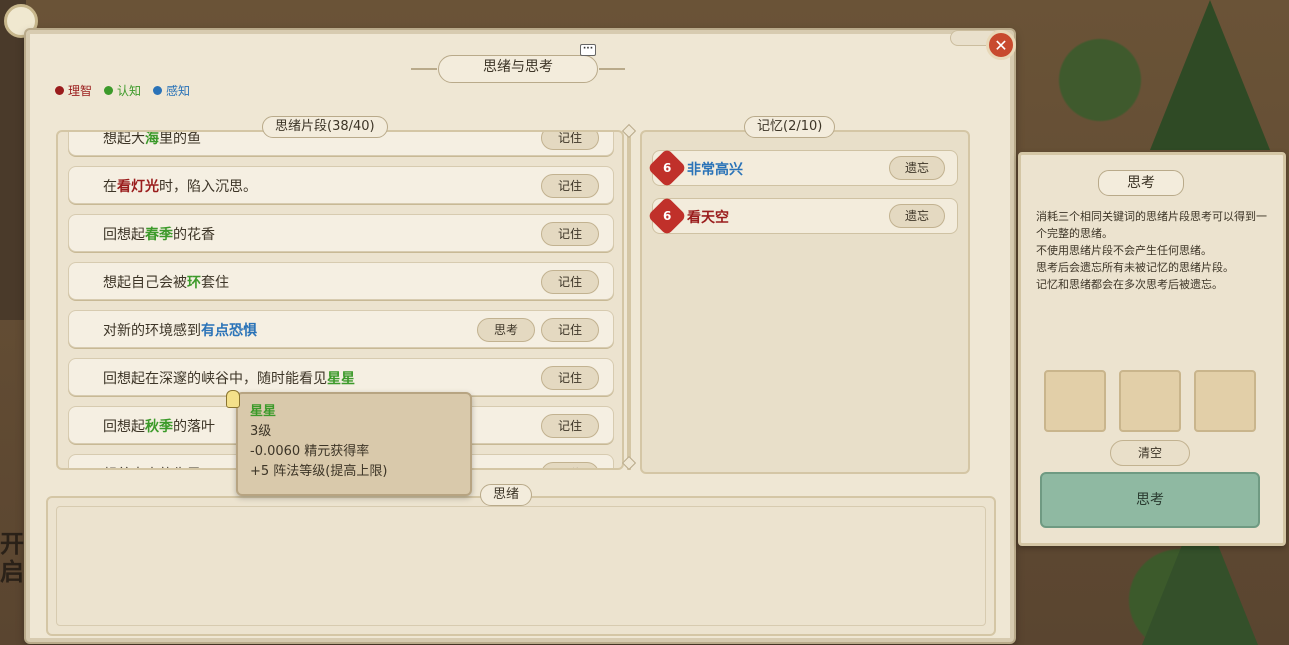  I want to click on attribute-legend: 理智 认知 感知, so click(122, 90).